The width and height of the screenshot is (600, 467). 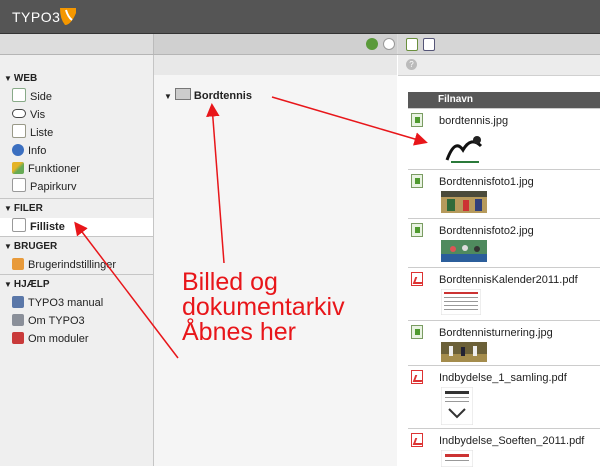 I want to click on eye-icon, so click(x=19, y=113).